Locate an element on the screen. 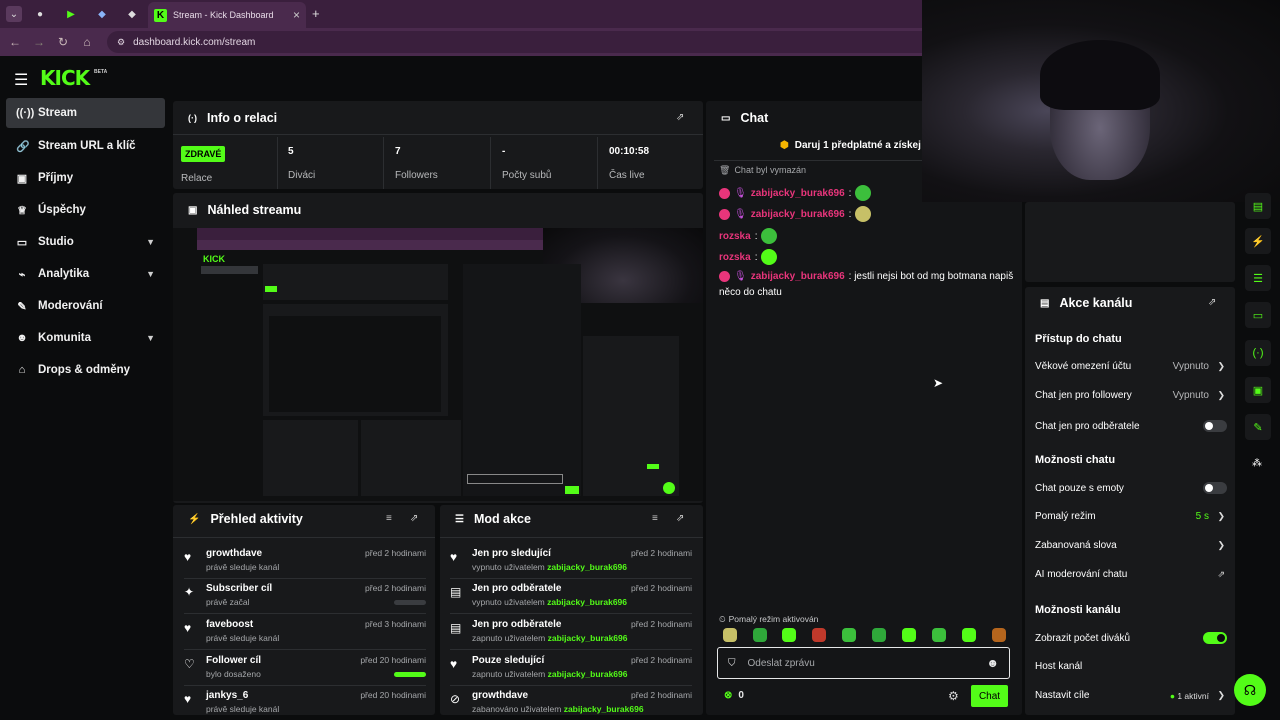  pinned-tab-play-icon: ▶ is located at coordinates (71, 14).